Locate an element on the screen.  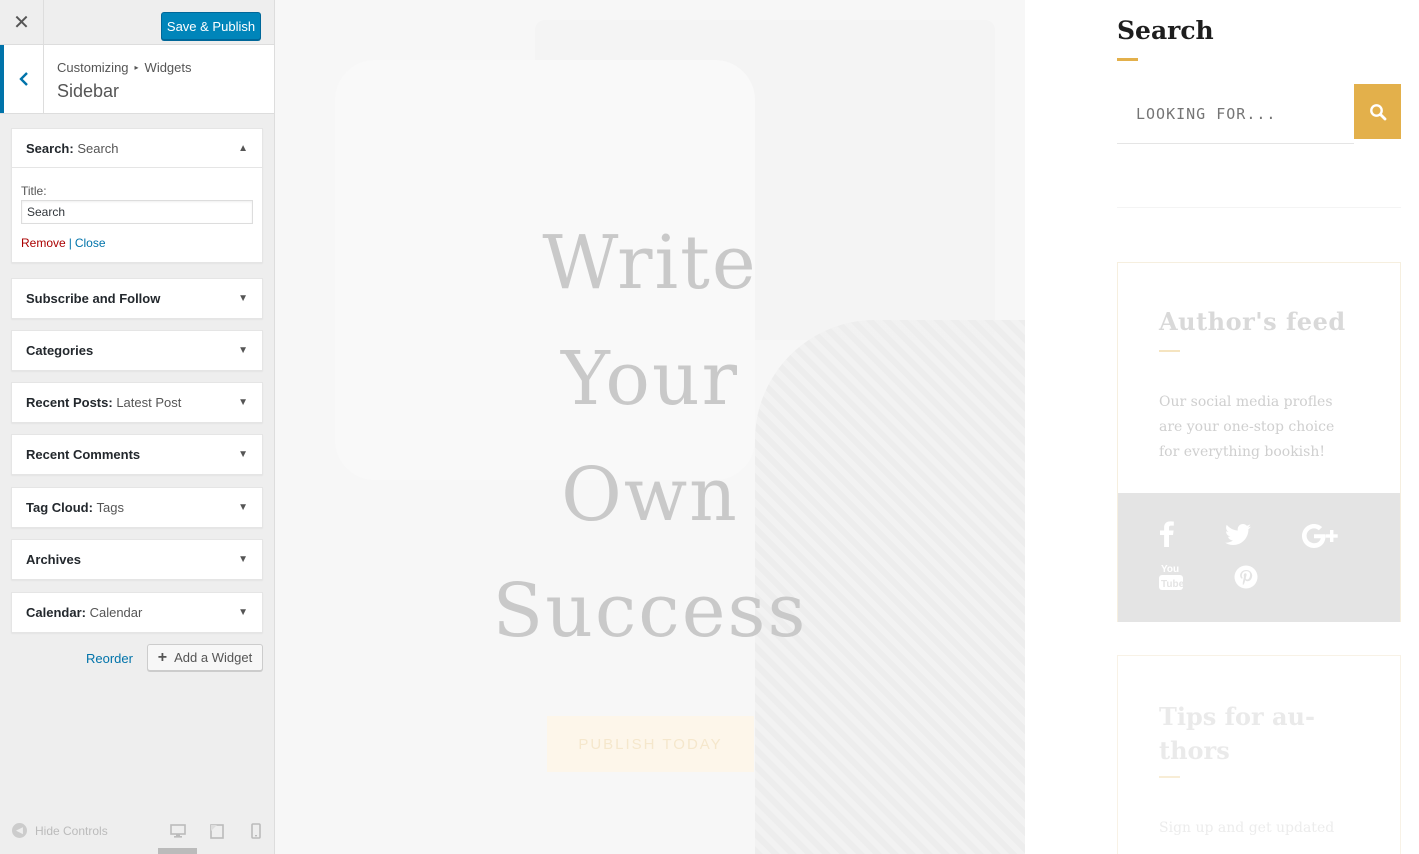
save-publish-button: Save & Publish is located at coordinates (211, 26).